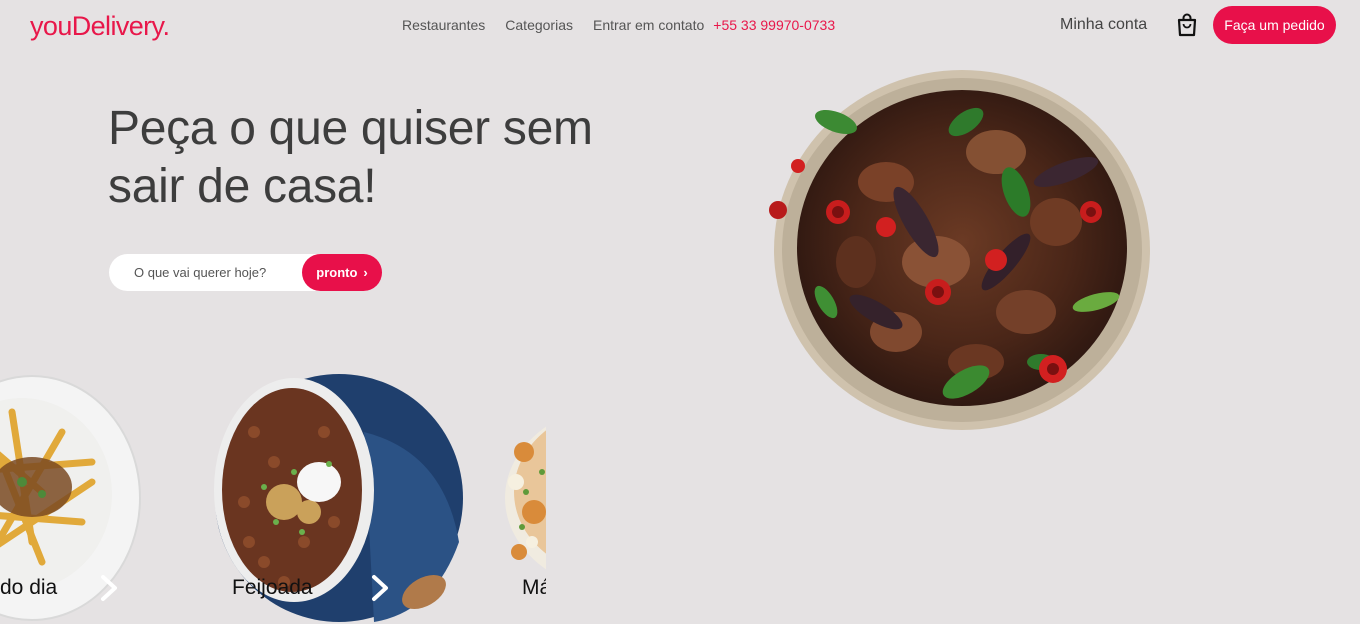 The image size is (1360, 624). What do you see at coordinates (774, 25) in the screenshot?
I see `nav-phone: +55 33 99970-0733` at bounding box center [774, 25].